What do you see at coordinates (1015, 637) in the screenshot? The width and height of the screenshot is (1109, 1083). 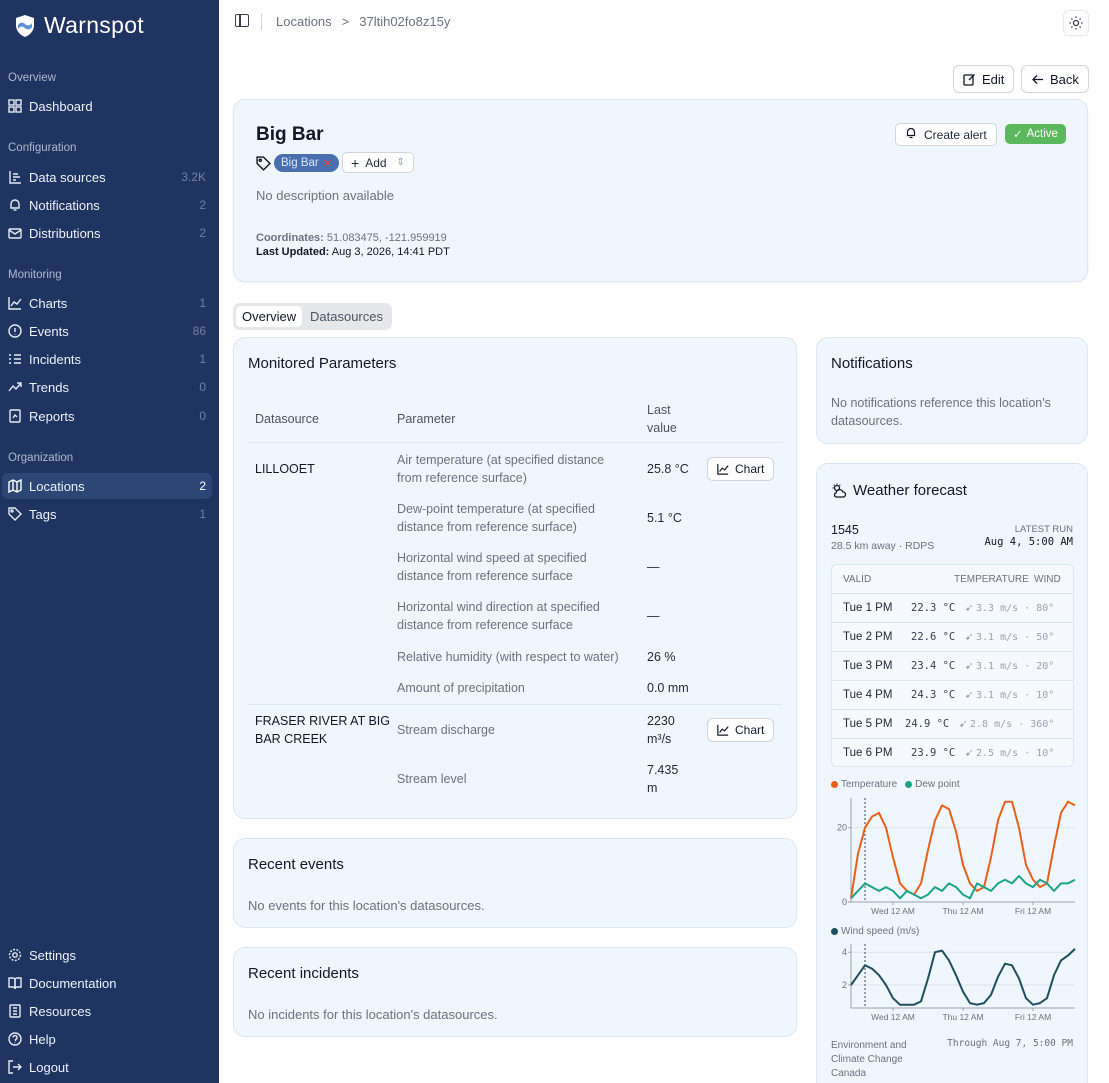 I see `forecast-wind: 3.1 m/s · 50°` at bounding box center [1015, 637].